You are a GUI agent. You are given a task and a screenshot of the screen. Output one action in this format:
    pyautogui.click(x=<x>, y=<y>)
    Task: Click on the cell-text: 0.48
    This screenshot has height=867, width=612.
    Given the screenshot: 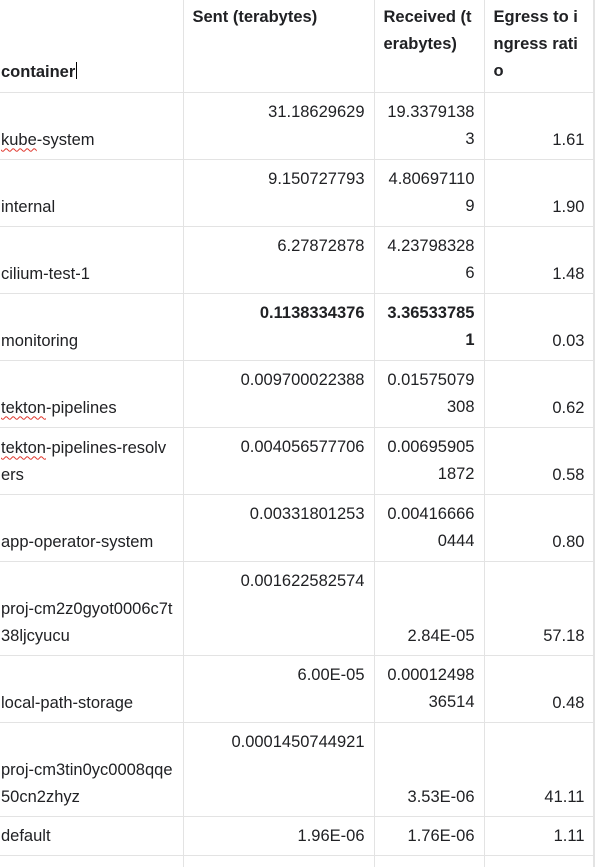 What is the action you would take?
    pyautogui.click(x=568, y=702)
    